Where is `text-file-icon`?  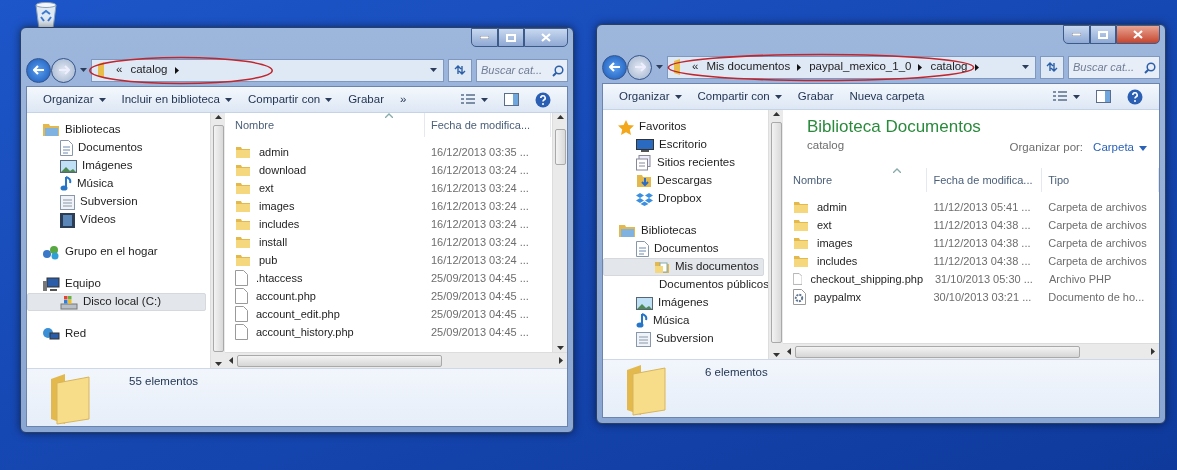
text-file-icon is located at coordinates (643, 339).